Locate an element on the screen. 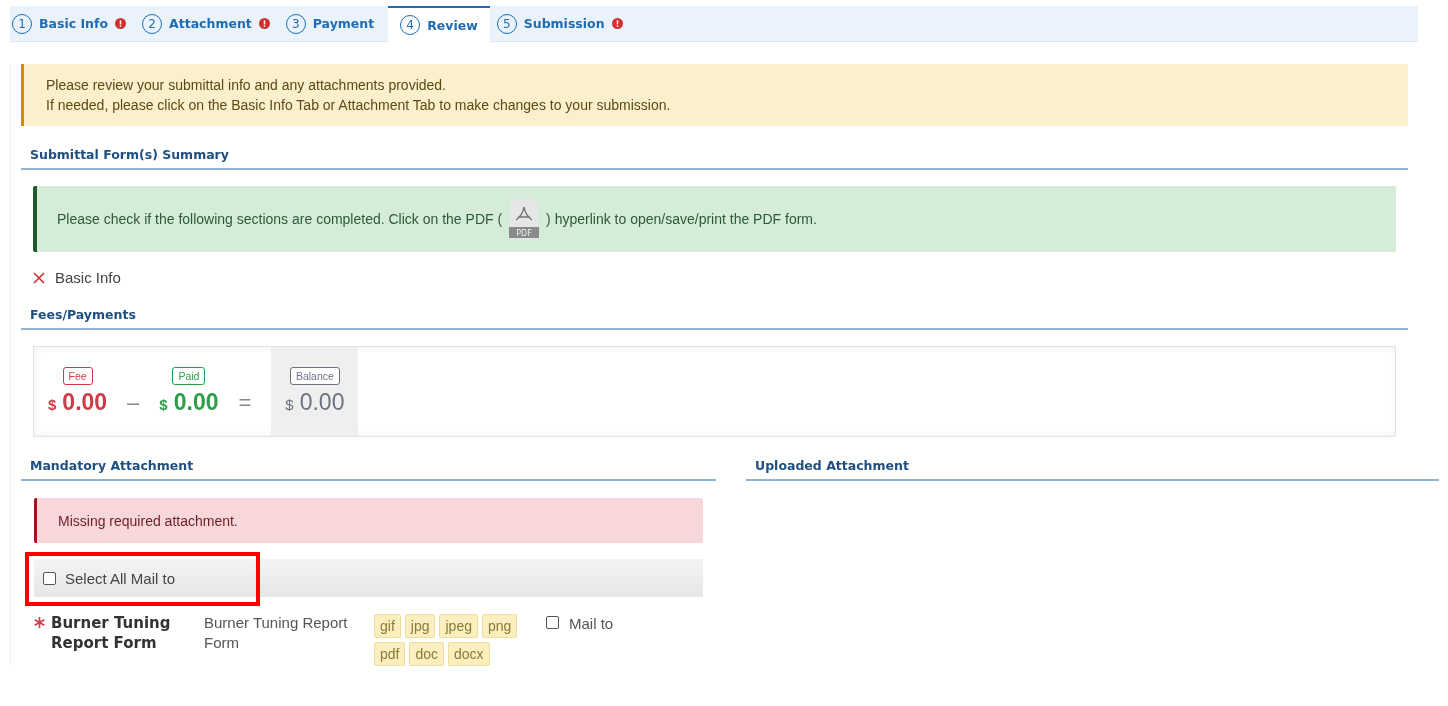 The height and width of the screenshot is (706, 1448). section-heading: Uploaded Attachment is located at coordinates (832, 465).